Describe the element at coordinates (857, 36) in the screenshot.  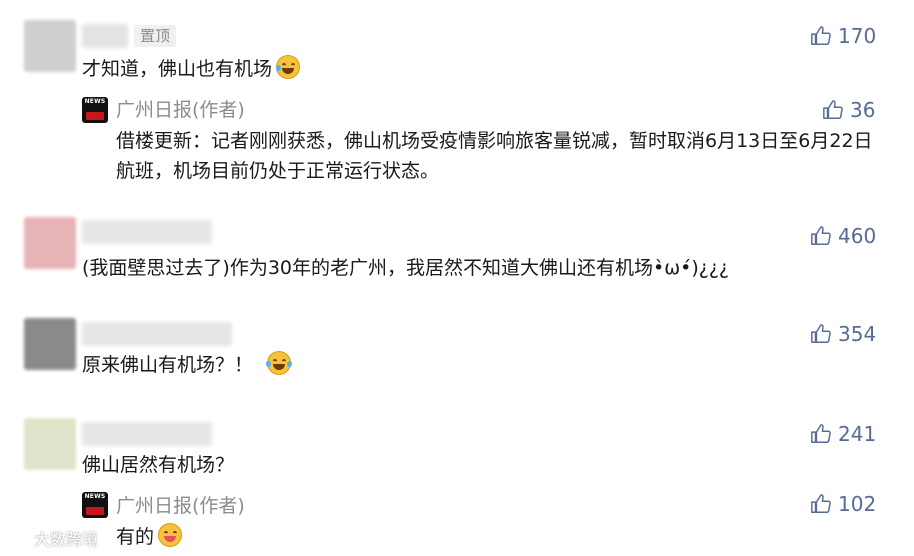
I see `like-count: 170` at that location.